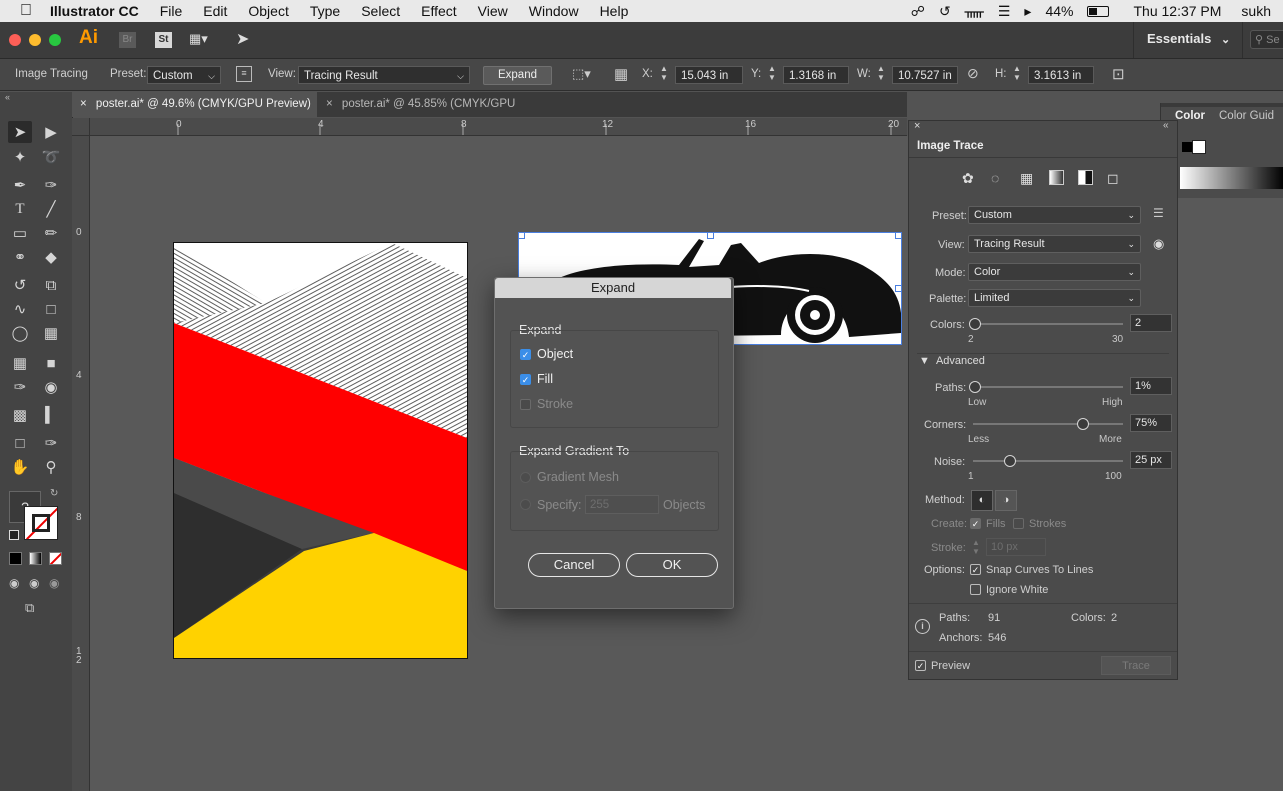  Describe the element at coordinates (325, 11) in the screenshot. I see `menu-type: Type` at that location.